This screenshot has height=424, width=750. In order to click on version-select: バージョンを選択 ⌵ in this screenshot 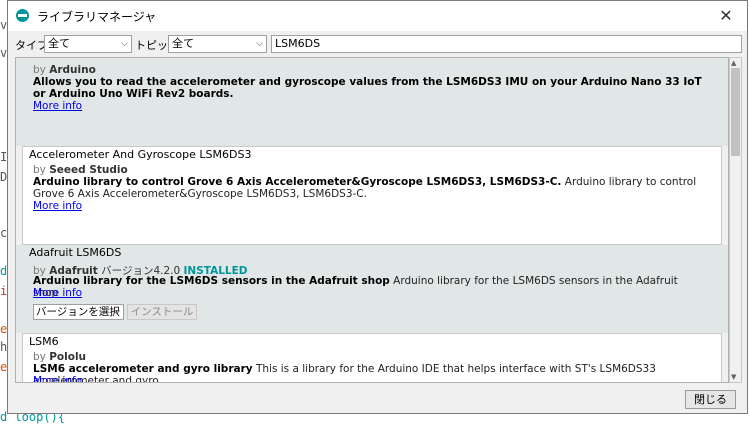, I will do `click(78, 312)`.